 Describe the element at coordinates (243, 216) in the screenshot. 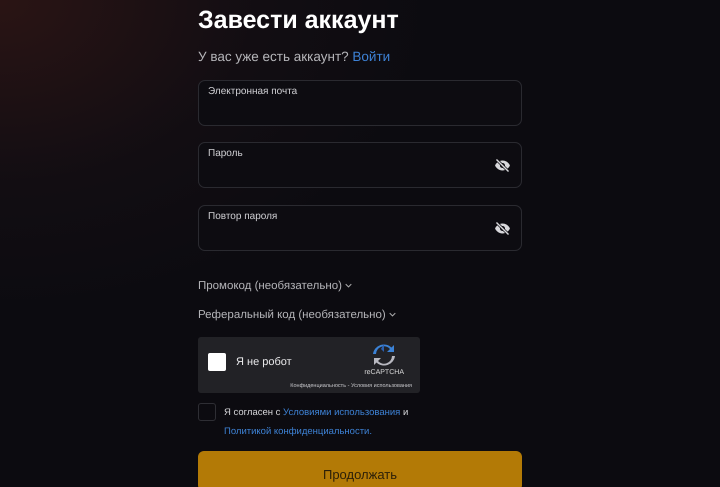

I see `field-label: Повтор пароля` at that location.